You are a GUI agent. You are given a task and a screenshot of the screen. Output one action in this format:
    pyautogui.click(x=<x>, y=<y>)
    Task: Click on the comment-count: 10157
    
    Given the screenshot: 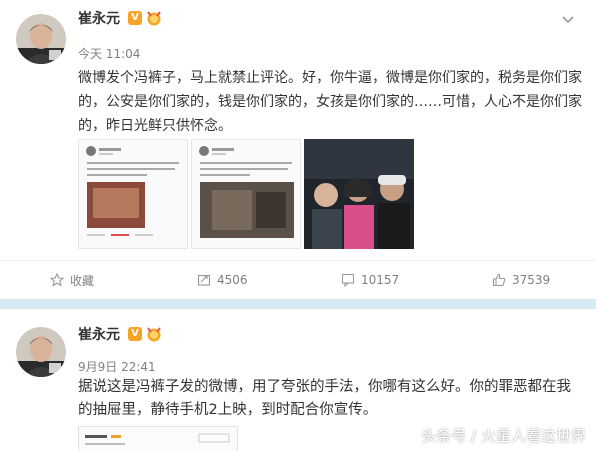 What is the action you would take?
    pyautogui.click(x=380, y=280)
    